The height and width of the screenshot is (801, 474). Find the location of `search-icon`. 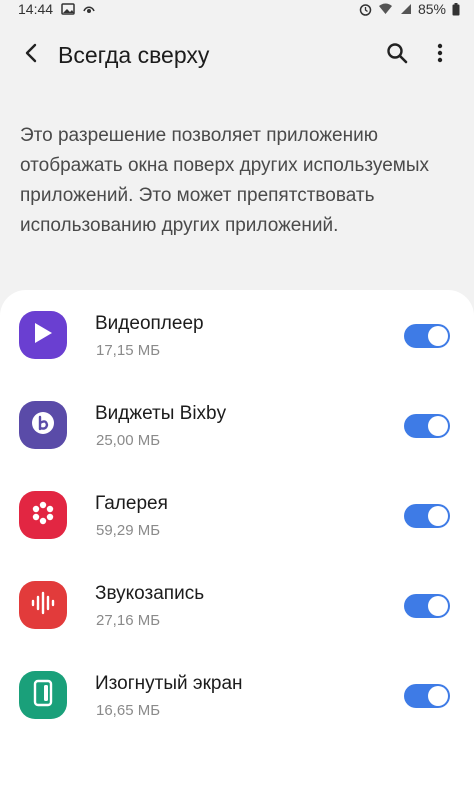

search-icon is located at coordinates (397, 55).